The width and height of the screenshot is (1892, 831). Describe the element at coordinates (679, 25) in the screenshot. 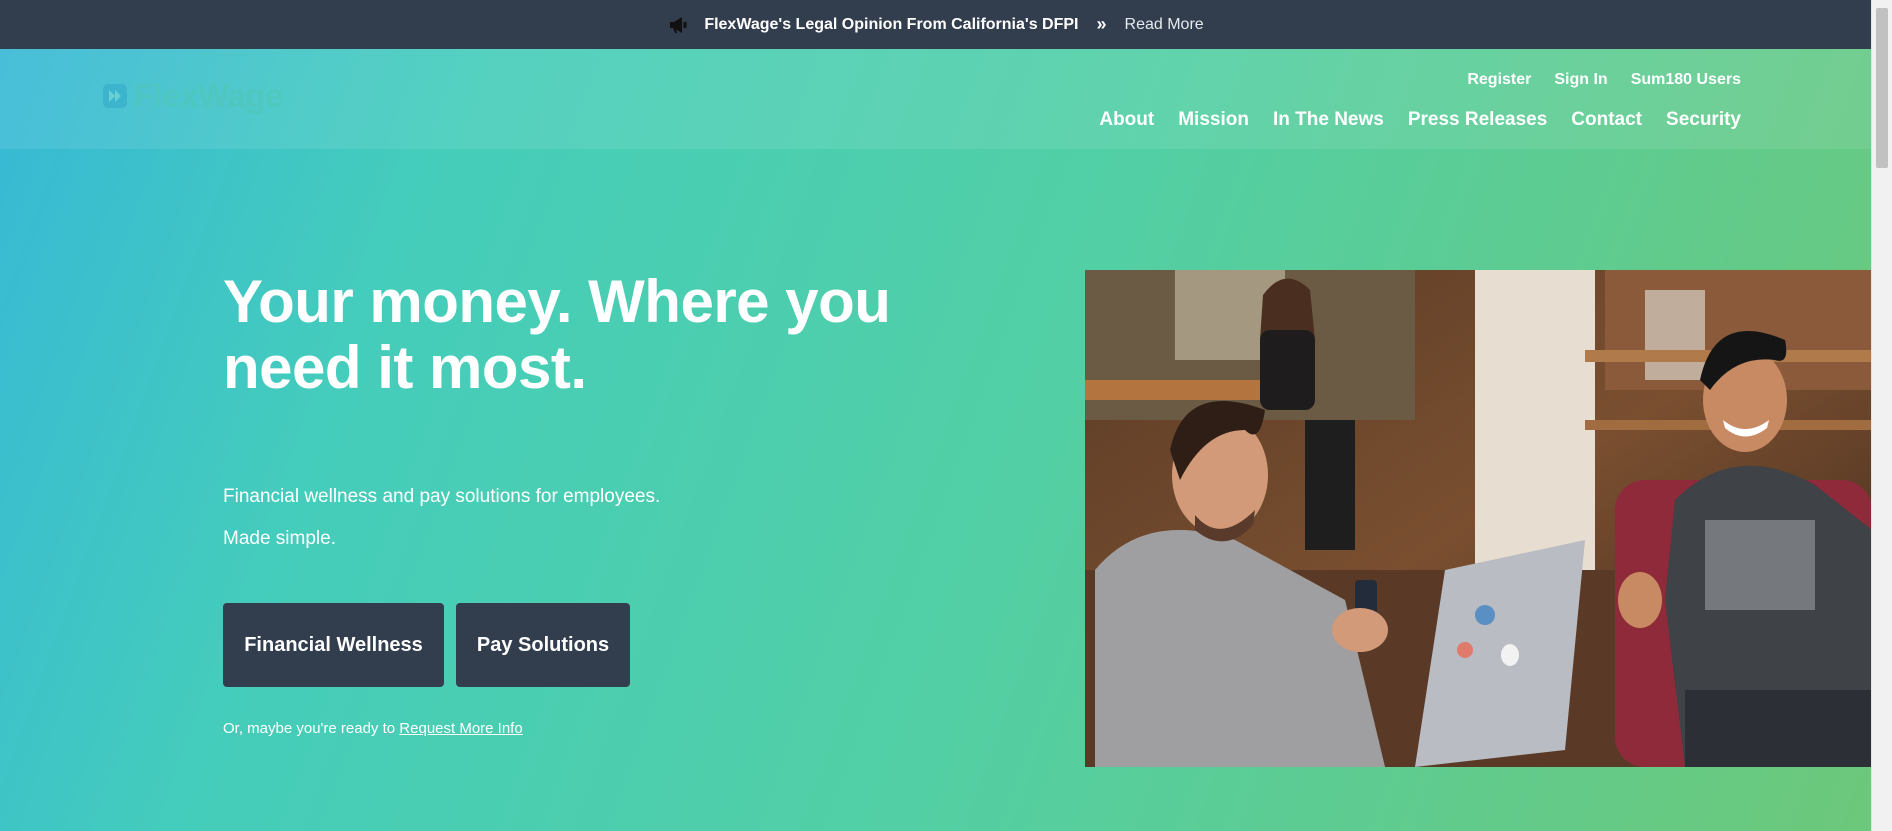

I see `megaphone-icon` at that location.